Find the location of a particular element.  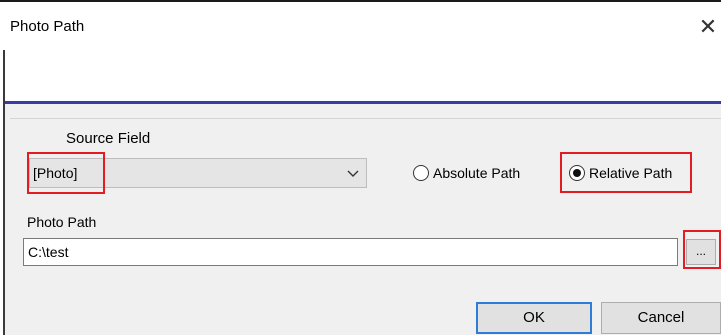

ok-button: OK is located at coordinates (534, 318).